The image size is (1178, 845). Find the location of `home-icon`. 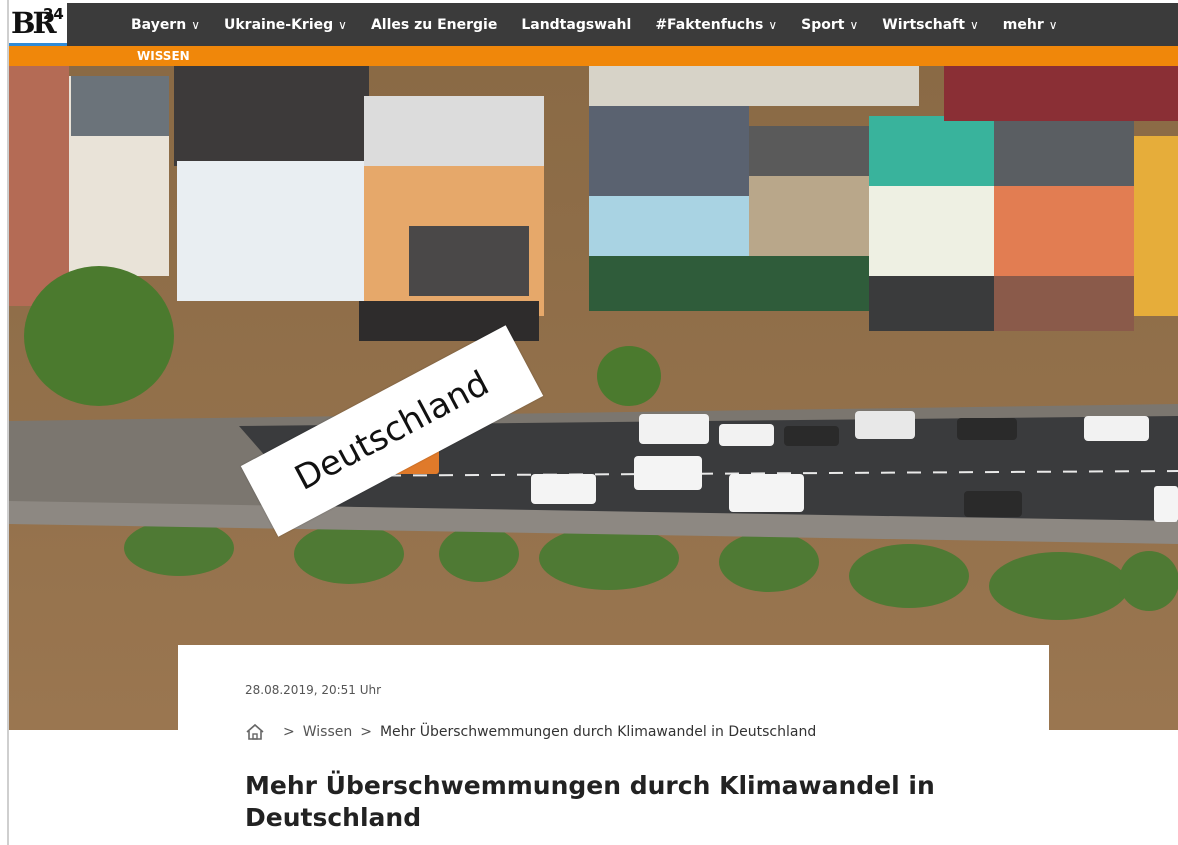

home-icon is located at coordinates (255, 732).